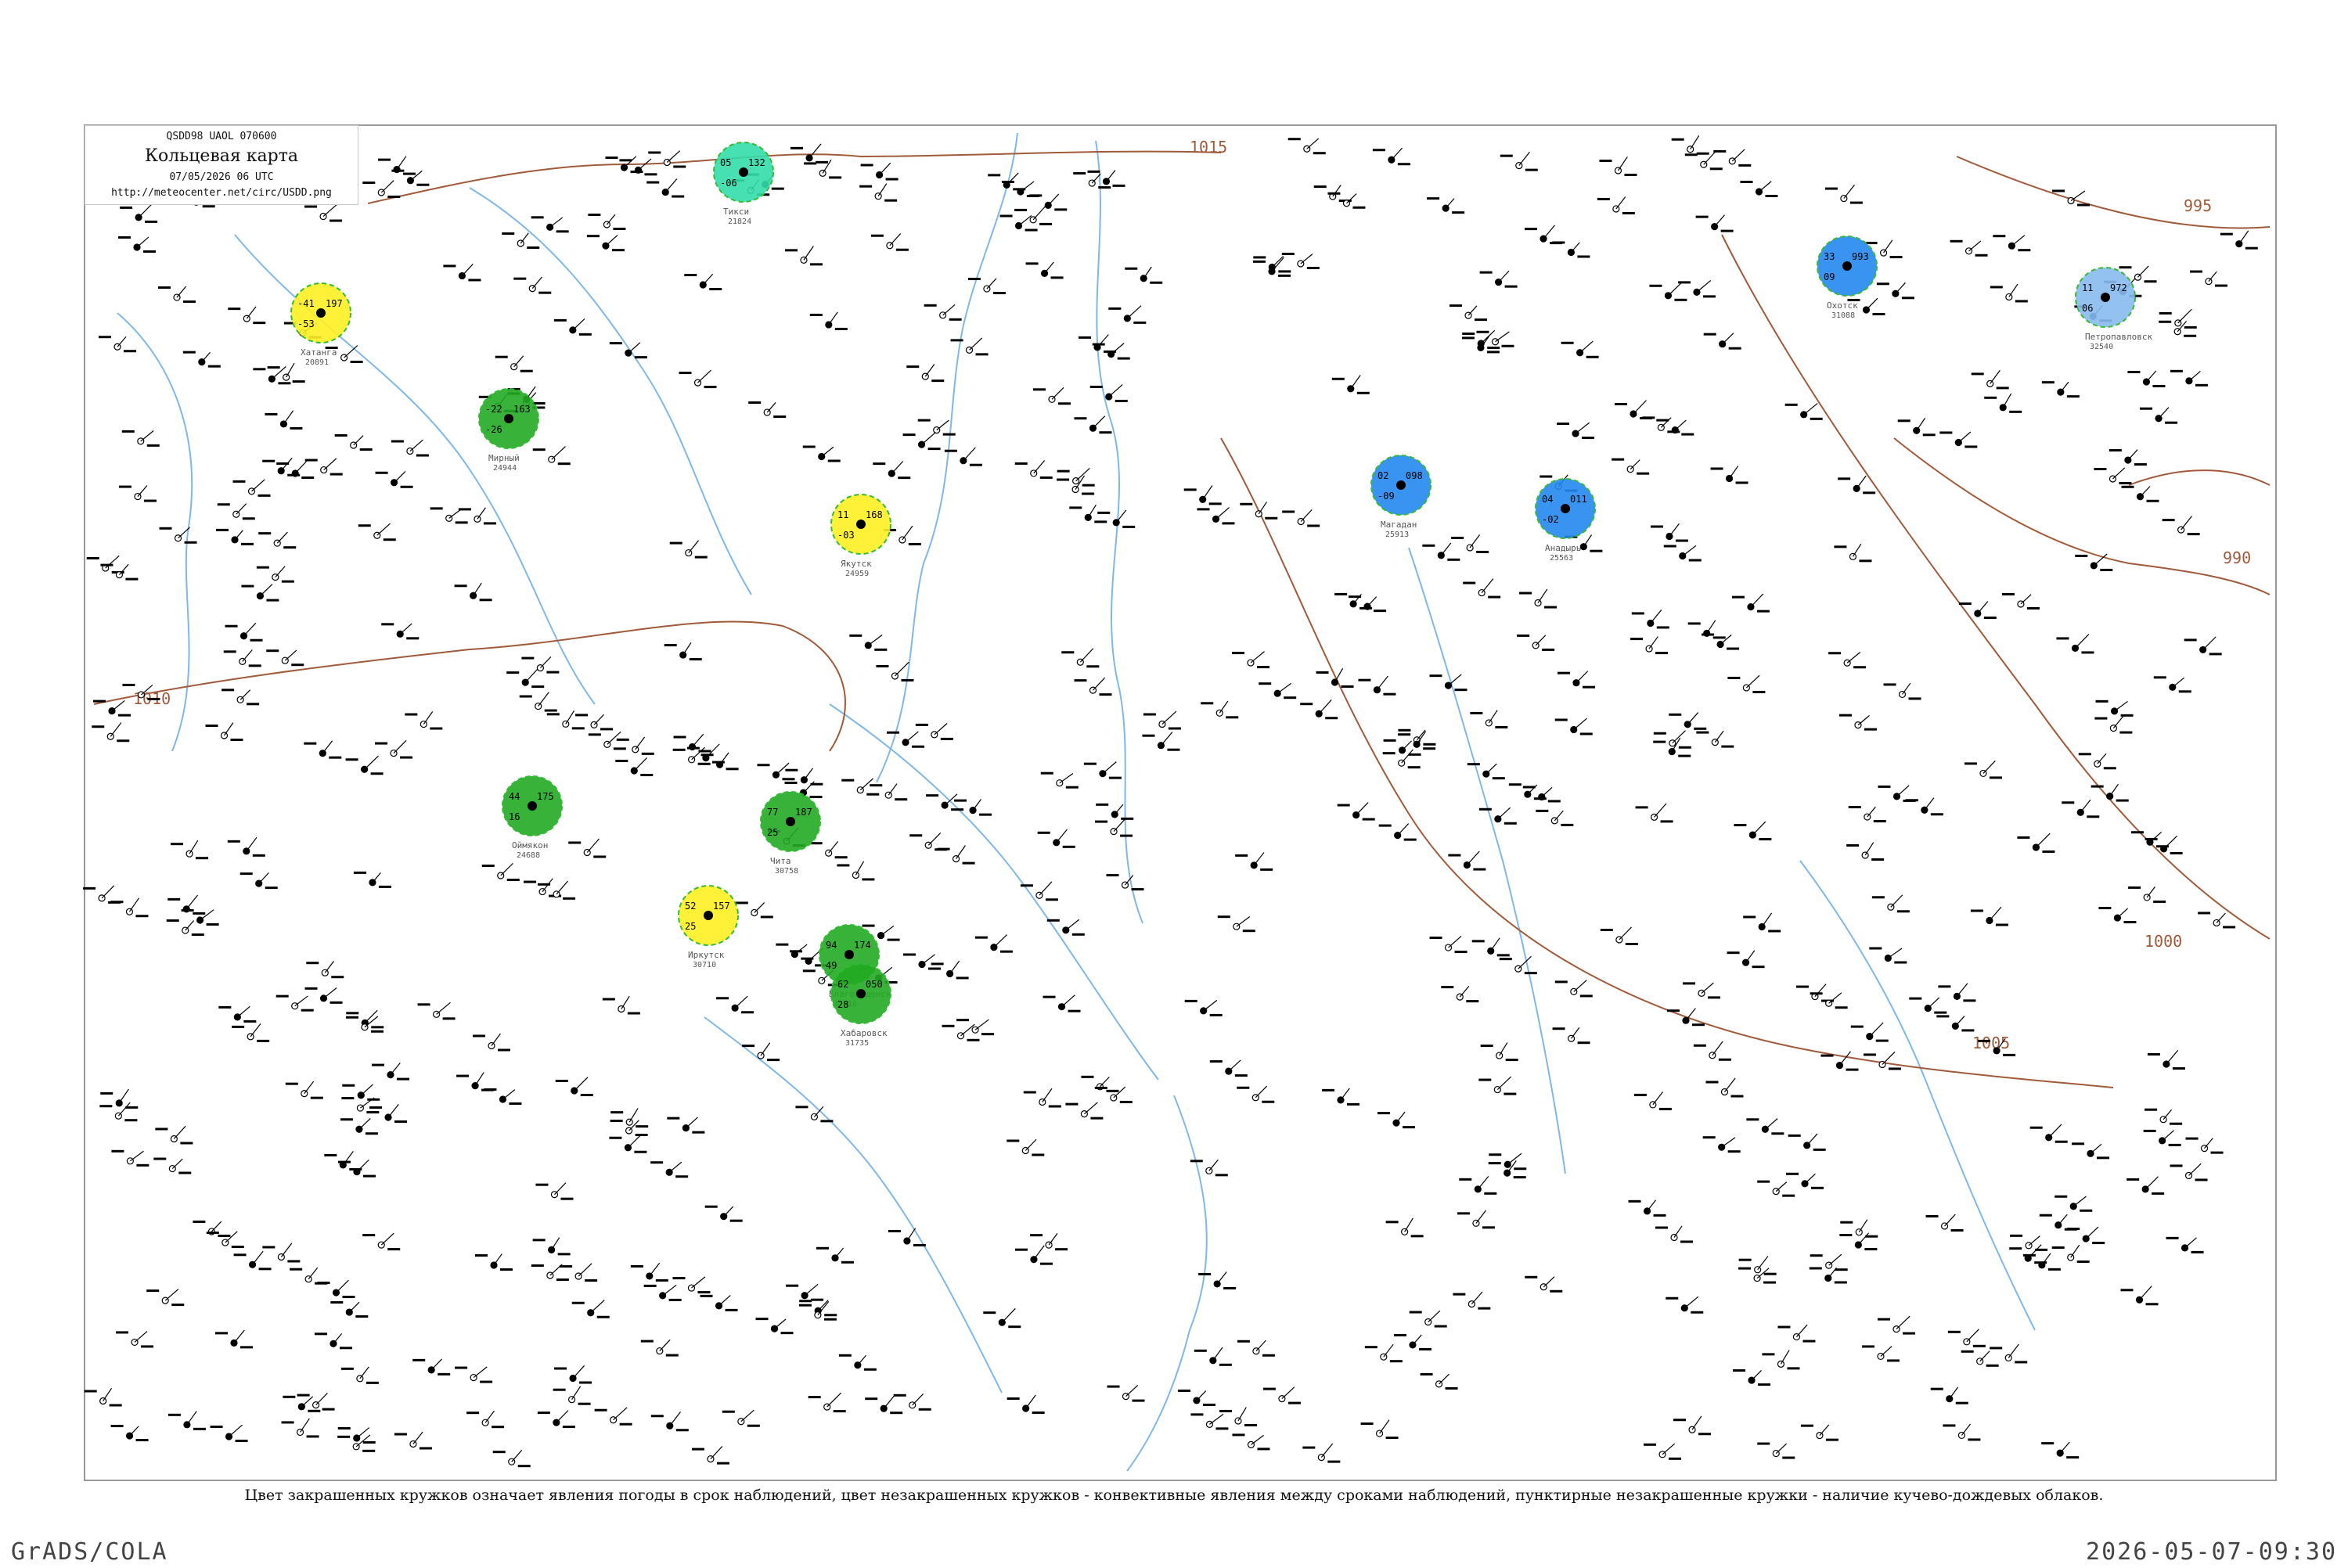  I want to click on station-id: 30758, so click(786, 871).